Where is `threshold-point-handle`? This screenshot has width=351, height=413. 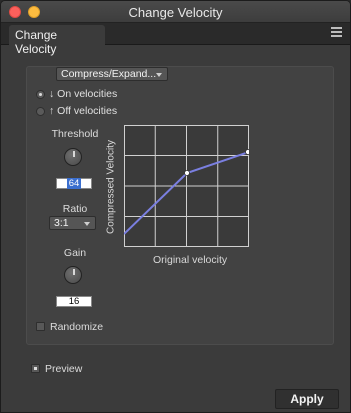 threshold-point-handle is located at coordinates (187, 173).